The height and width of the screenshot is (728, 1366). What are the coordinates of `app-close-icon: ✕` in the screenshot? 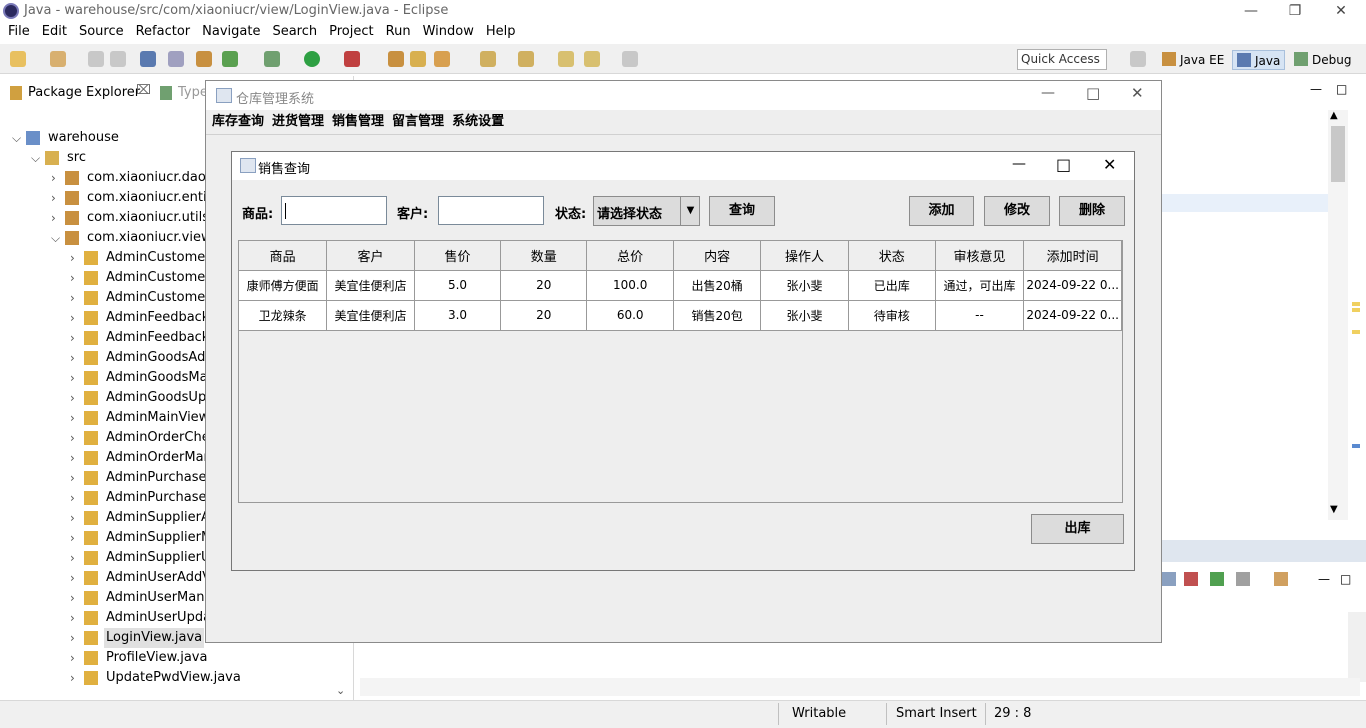 It's located at (1137, 93).